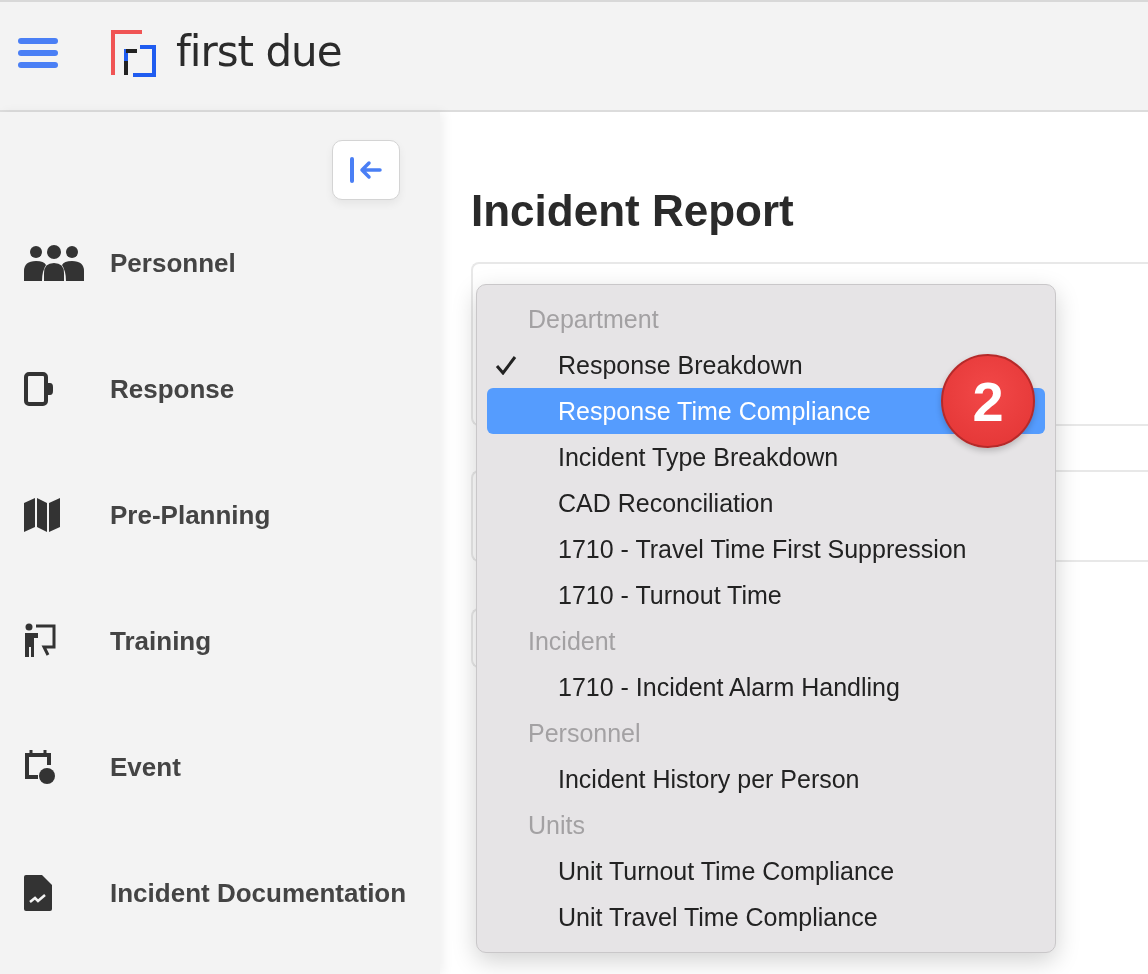 This screenshot has height=974, width=1148. What do you see at coordinates (766, 595) in the screenshot?
I see `menu-item: 1710 - Turnout Time` at bounding box center [766, 595].